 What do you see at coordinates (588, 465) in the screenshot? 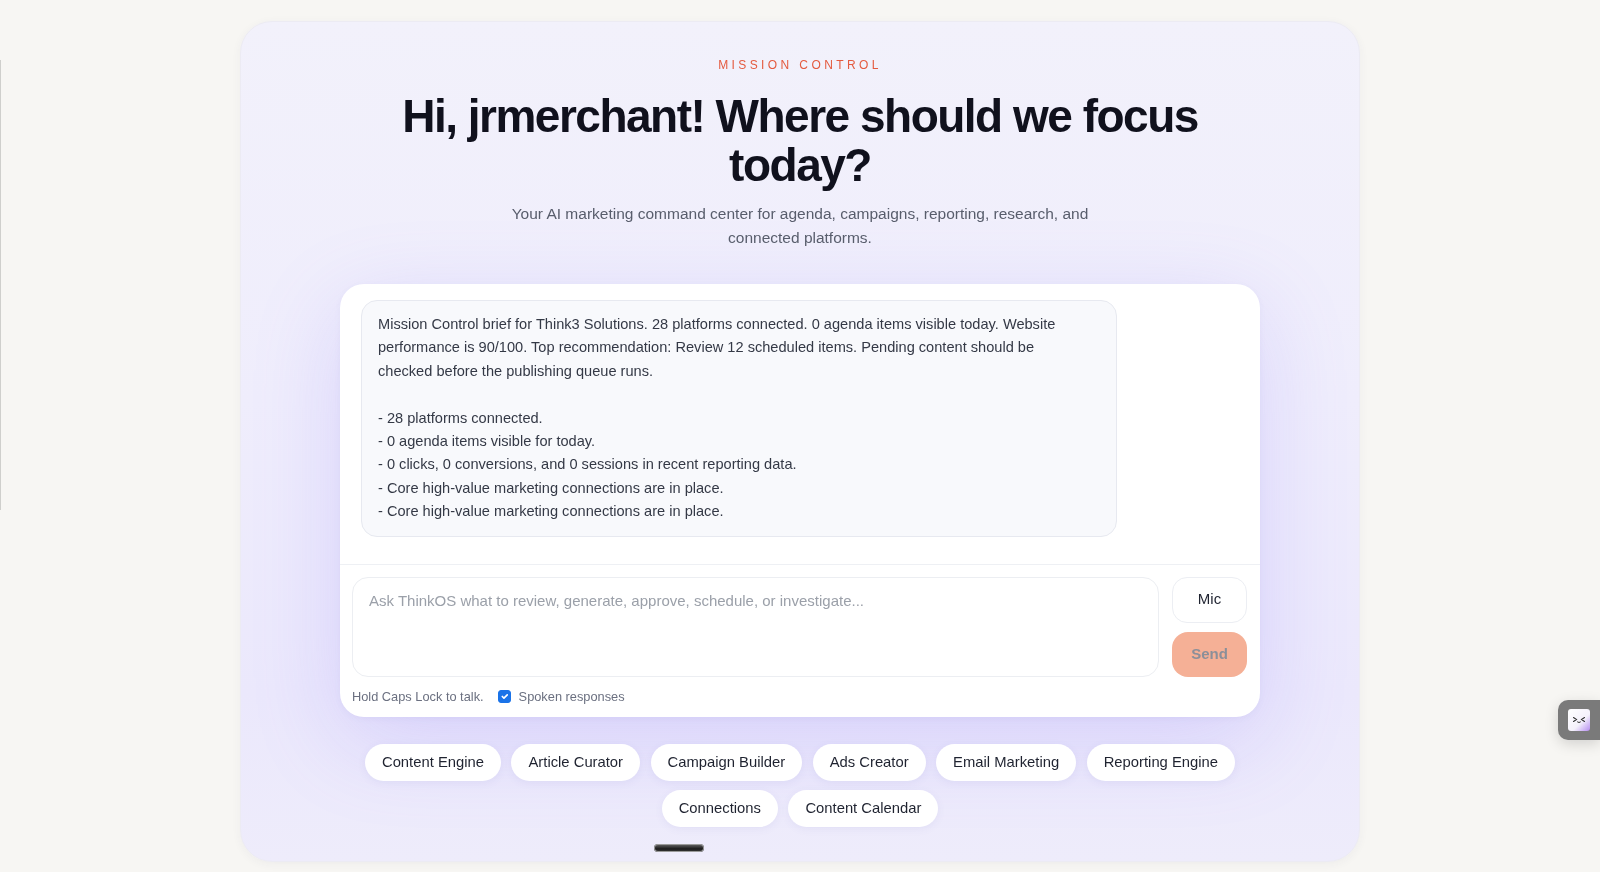
I see `brief-line: - 0 clicks, 0 conversions, and 0 sessions in recent reporting data.` at bounding box center [588, 465].